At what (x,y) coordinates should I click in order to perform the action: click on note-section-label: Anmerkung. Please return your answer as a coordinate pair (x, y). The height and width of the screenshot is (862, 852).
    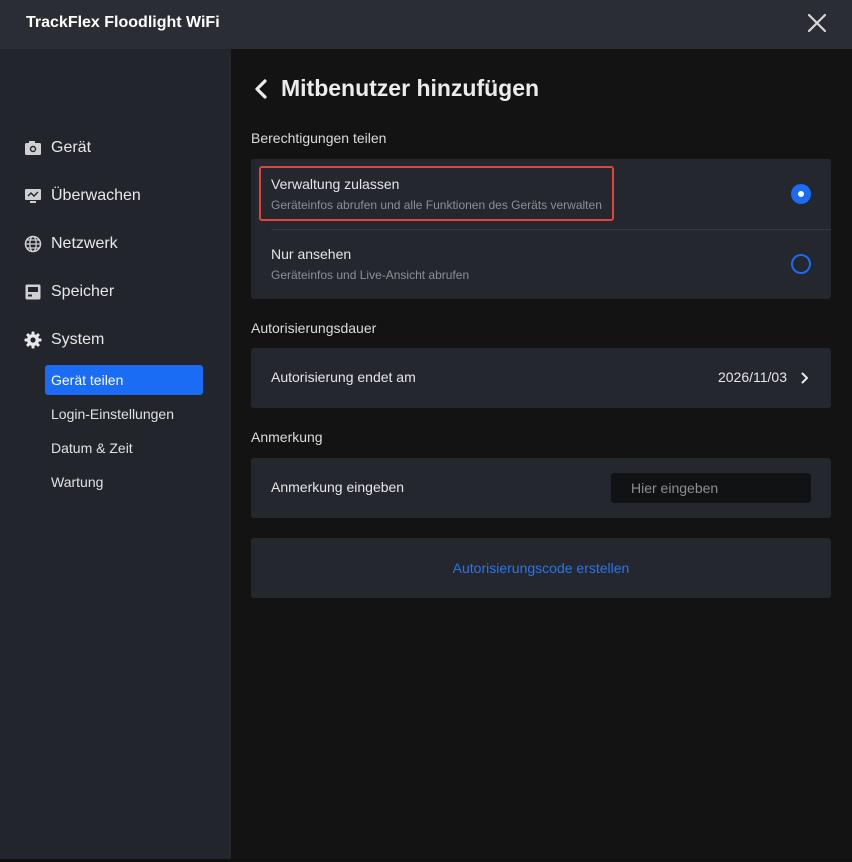
    Looking at the image, I should click on (287, 437).